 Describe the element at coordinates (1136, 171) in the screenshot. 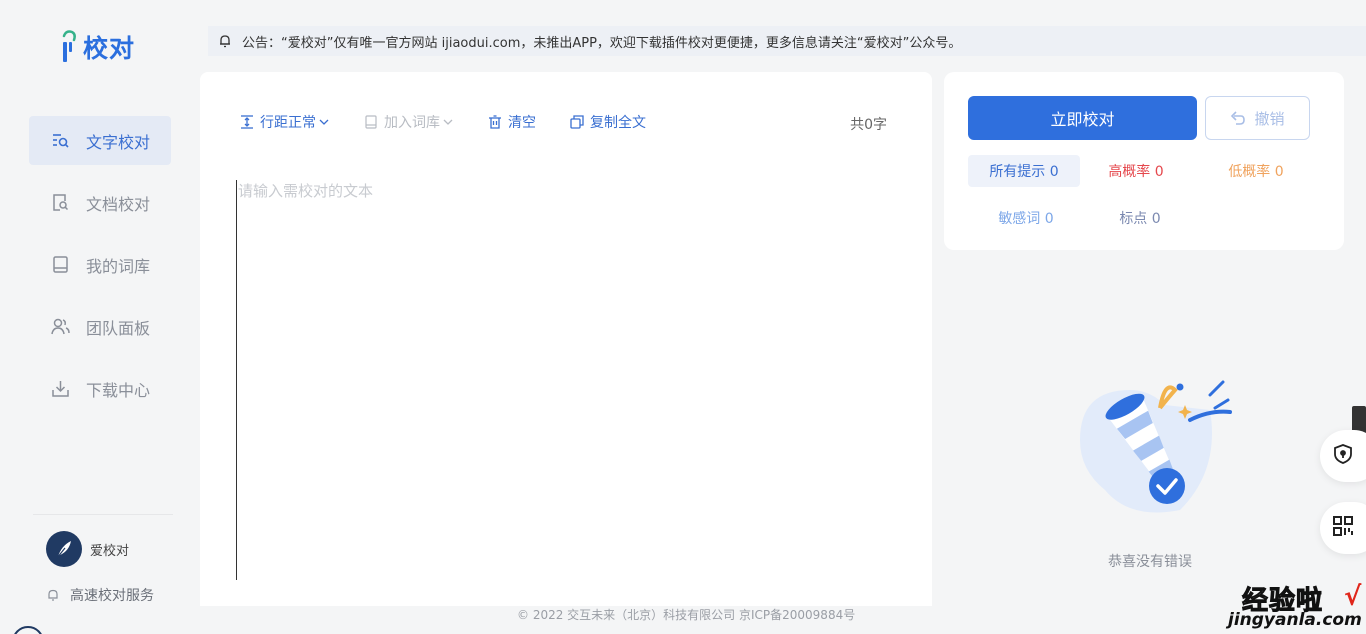

I see `stat-high: 高概率 0` at that location.